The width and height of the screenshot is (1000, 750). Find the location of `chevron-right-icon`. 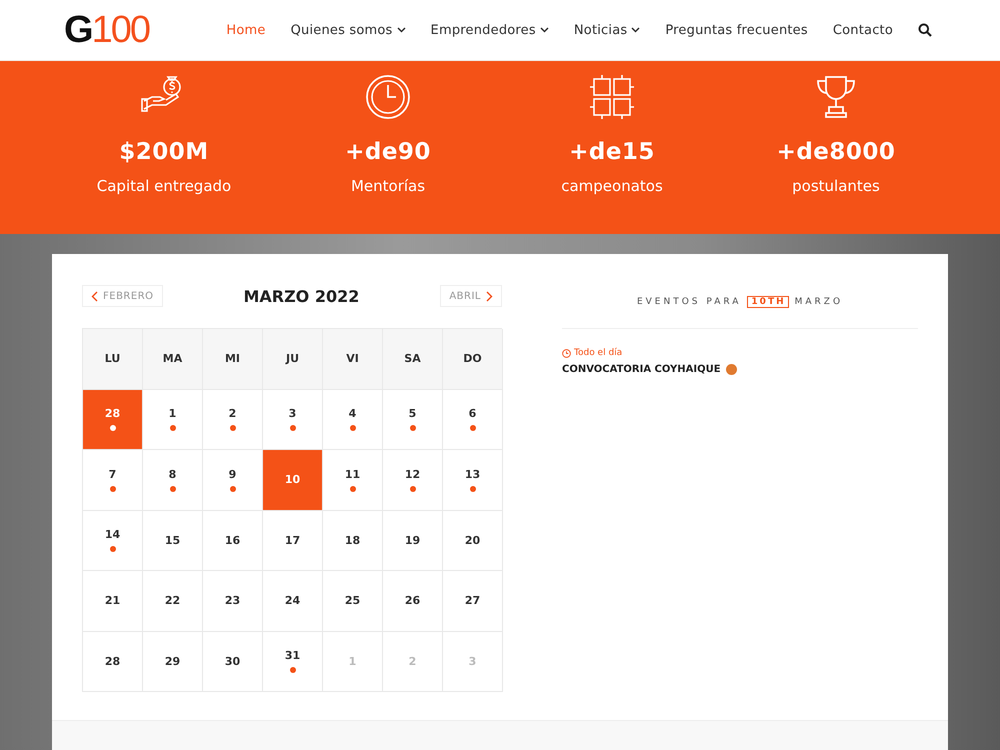

chevron-right-icon is located at coordinates (489, 296).